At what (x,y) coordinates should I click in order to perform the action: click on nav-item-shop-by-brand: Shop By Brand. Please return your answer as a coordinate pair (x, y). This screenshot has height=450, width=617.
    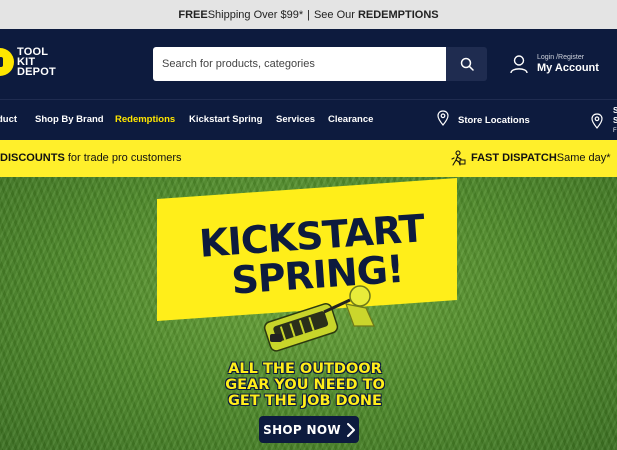
    Looking at the image, I should click on (69, 119).